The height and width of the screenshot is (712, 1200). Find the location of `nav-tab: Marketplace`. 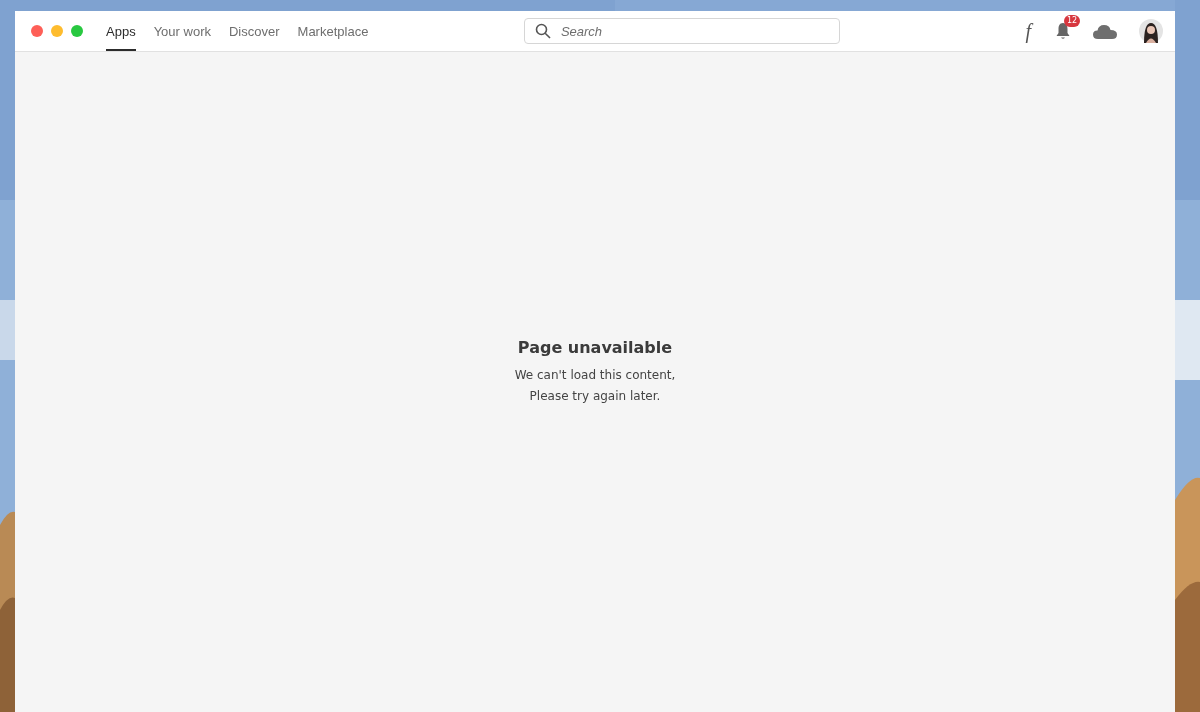

nav-tab: Marketplace is located at coordinates (333, 32).